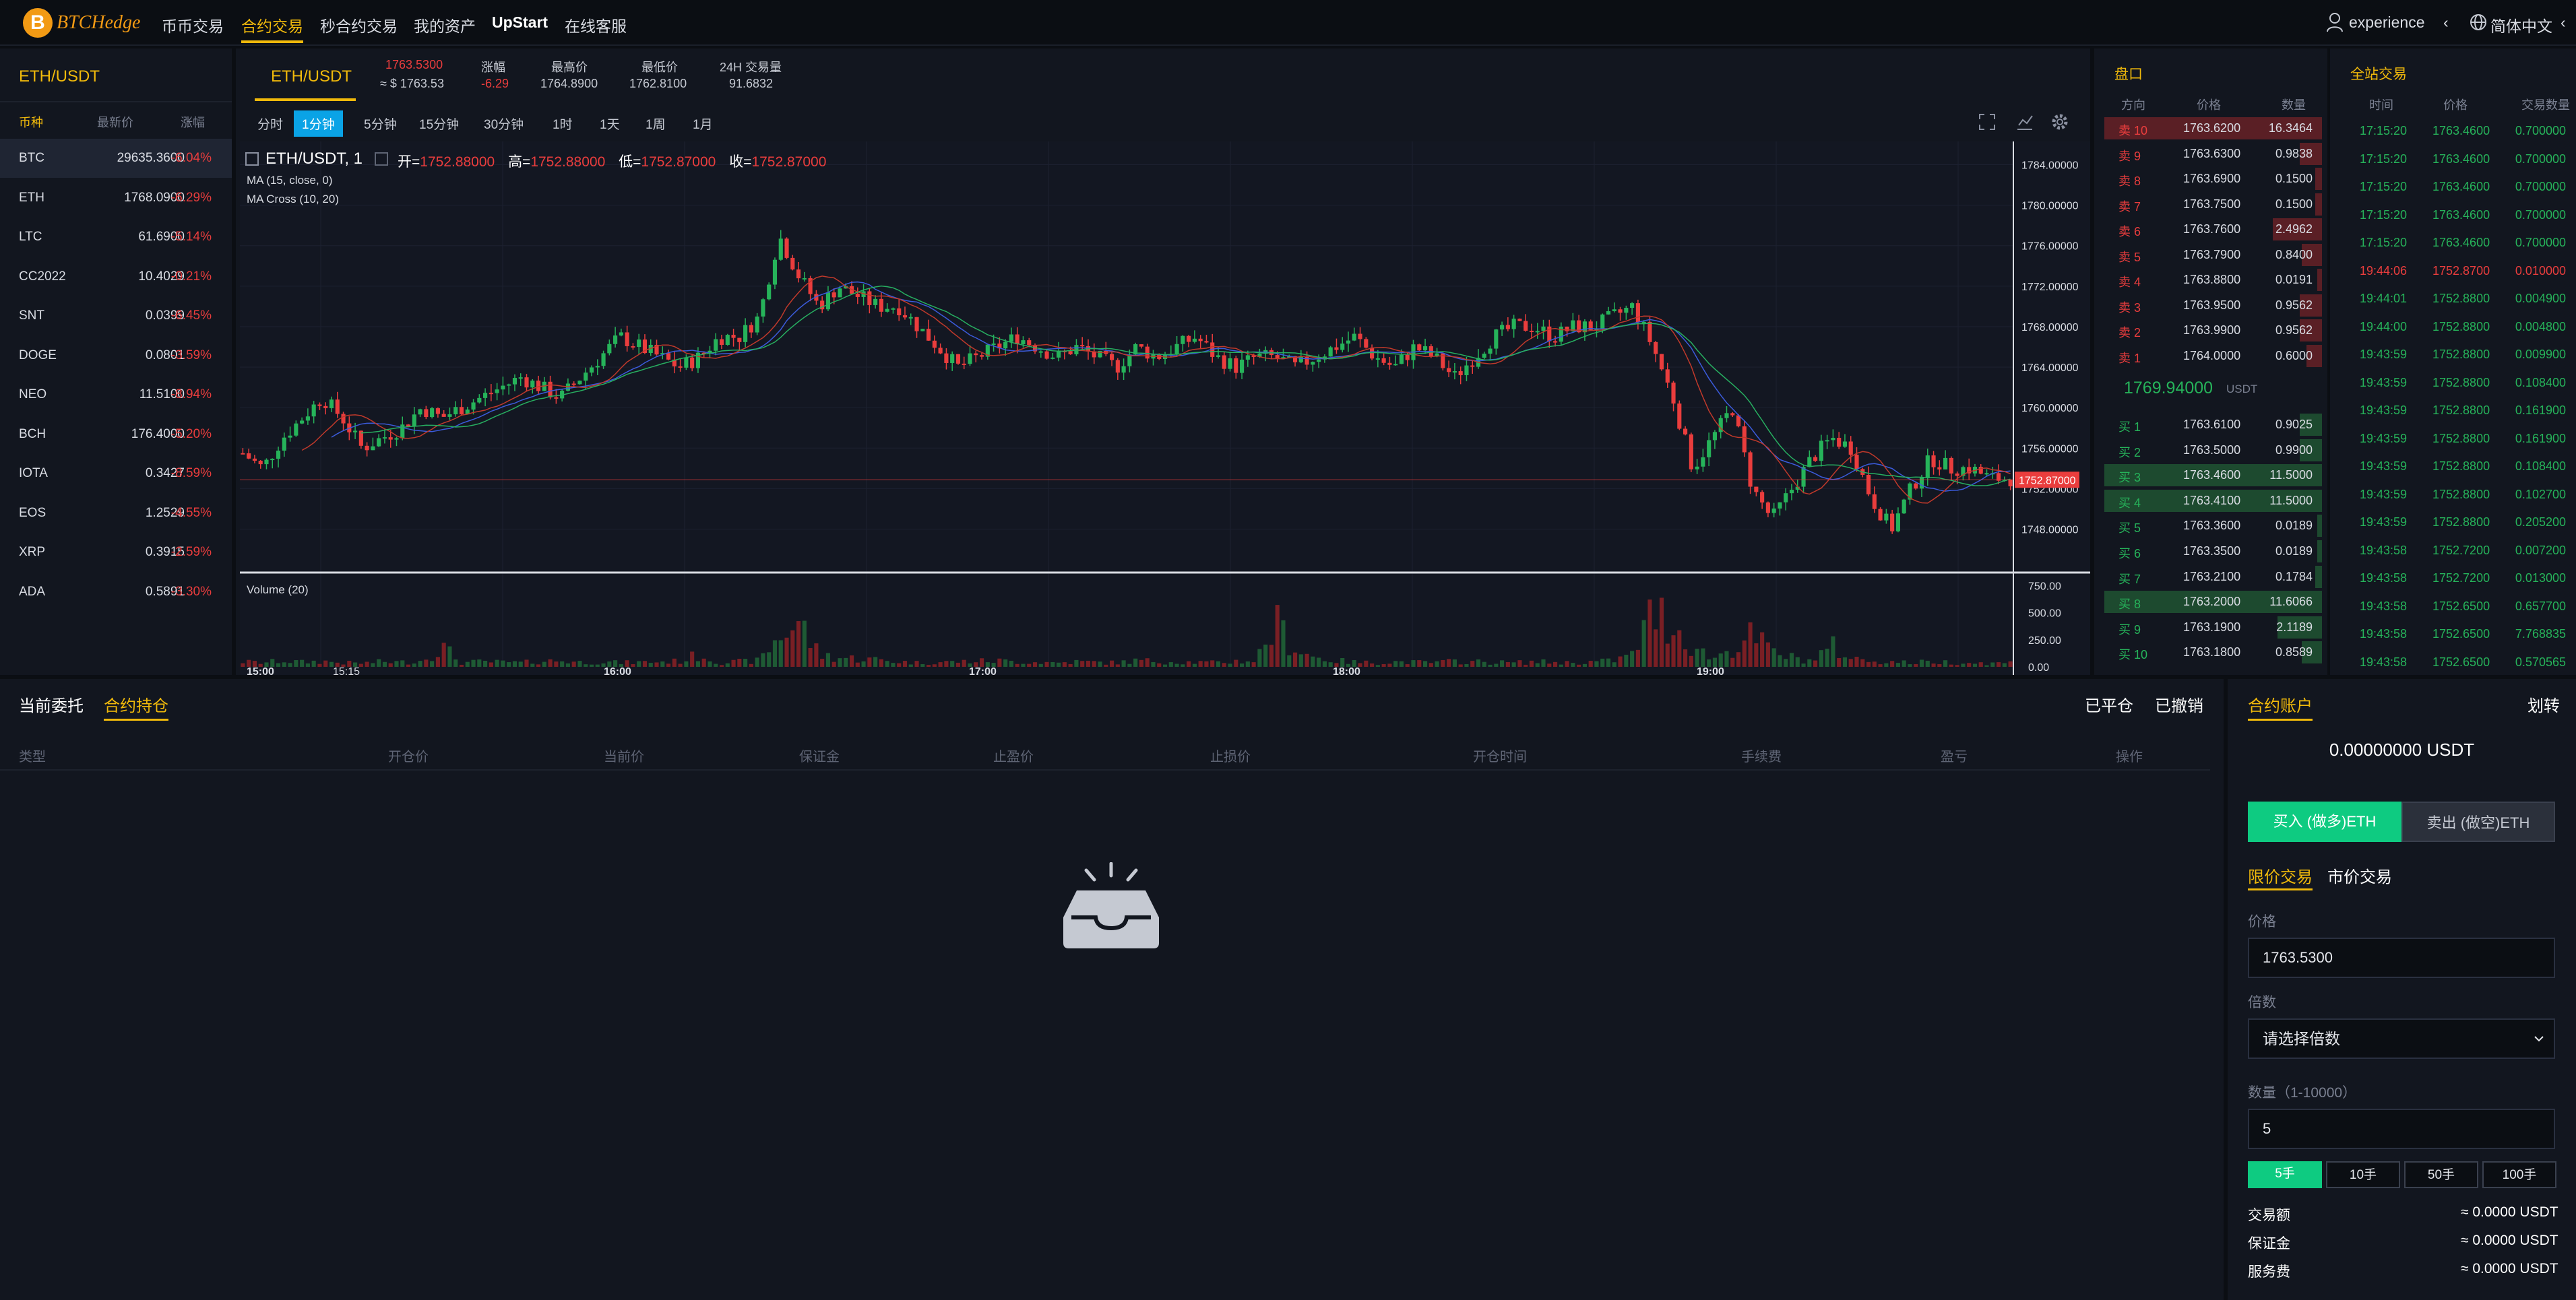 This screenshot has height=1300, width=2576. Describe the element at coordinates (380, 123) in the screenshot. I see `timeframe-2: 5分钟` at that location.